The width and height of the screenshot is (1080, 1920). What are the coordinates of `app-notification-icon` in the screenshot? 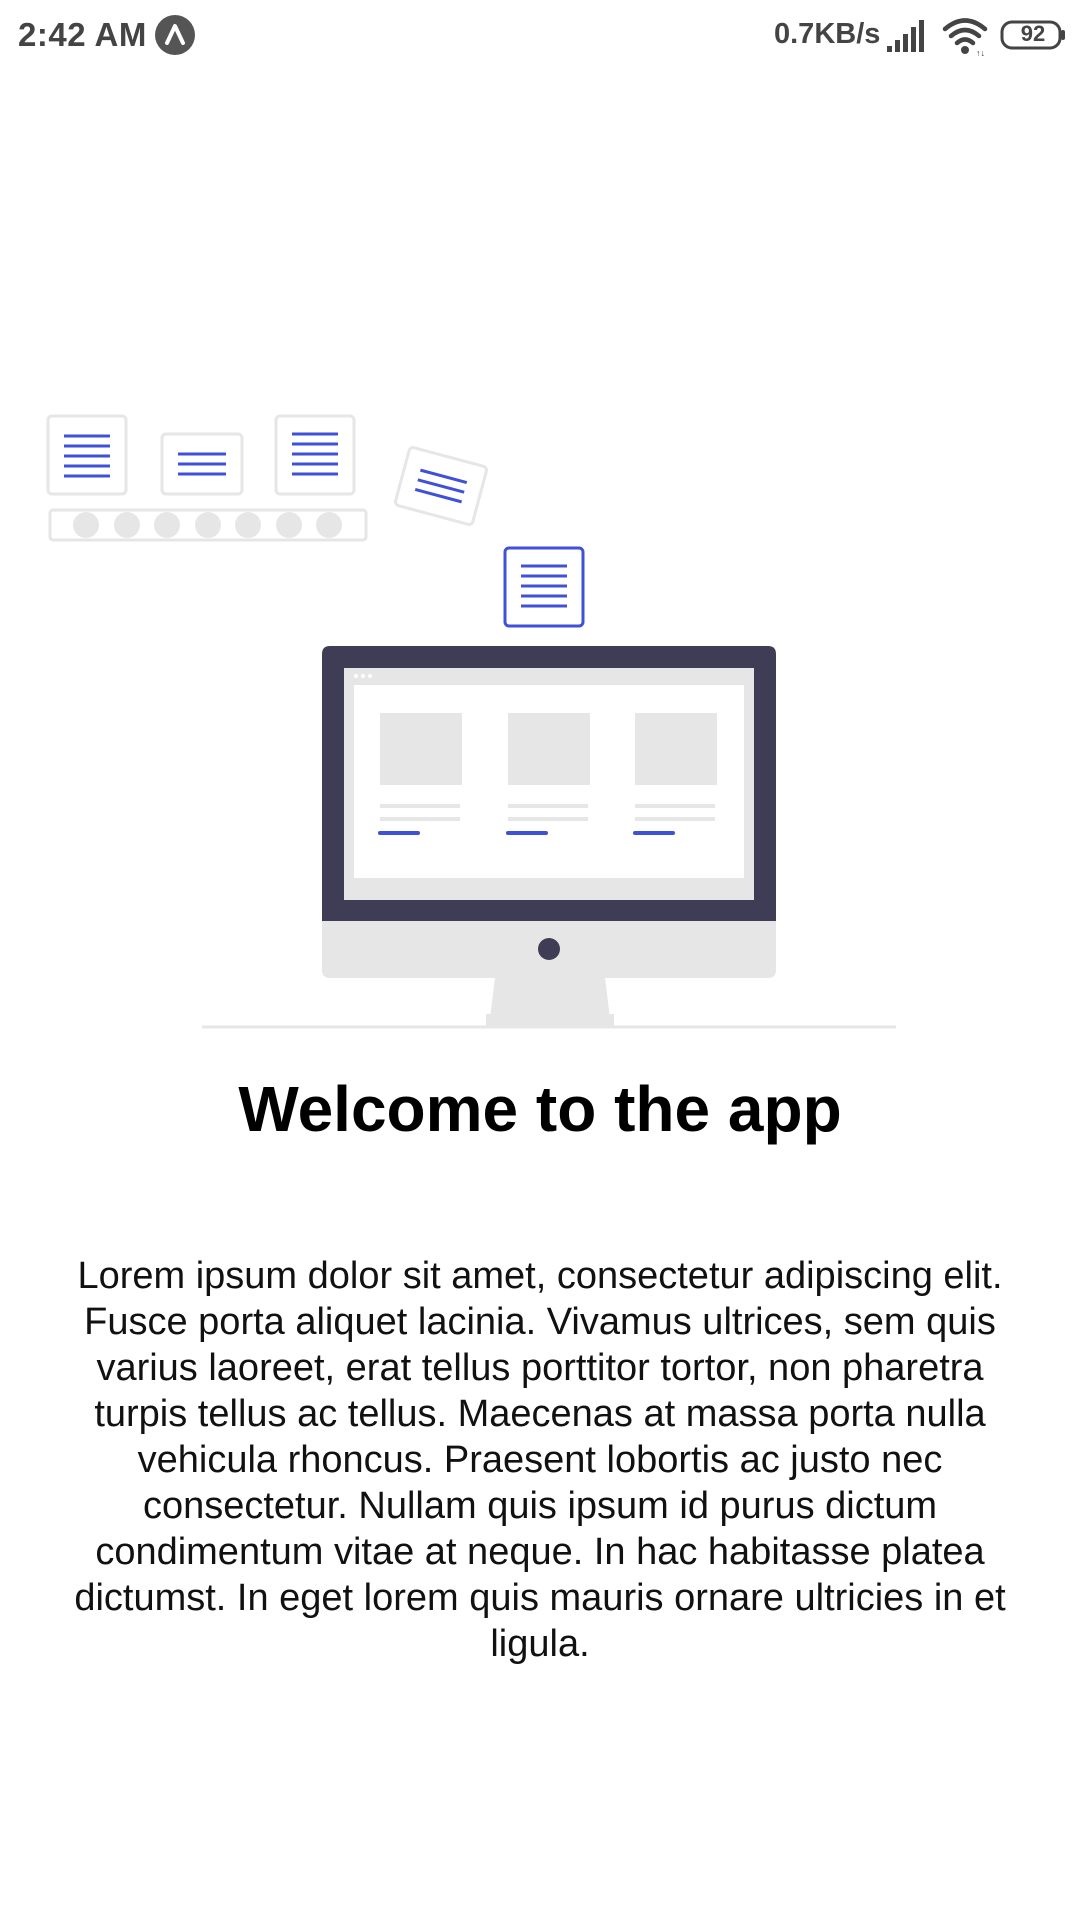 It's located at (175, 35).